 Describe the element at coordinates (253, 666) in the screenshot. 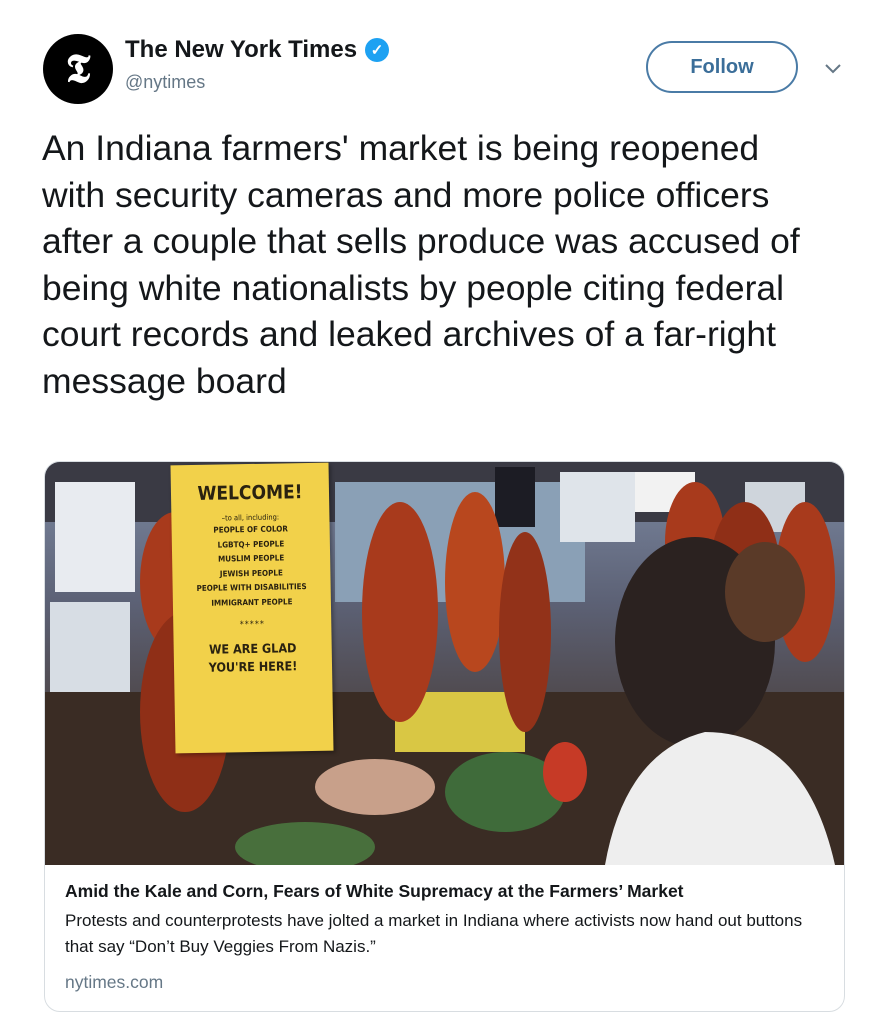

I see `sign-bottom-line: YOU'RE HERE!` at that location.